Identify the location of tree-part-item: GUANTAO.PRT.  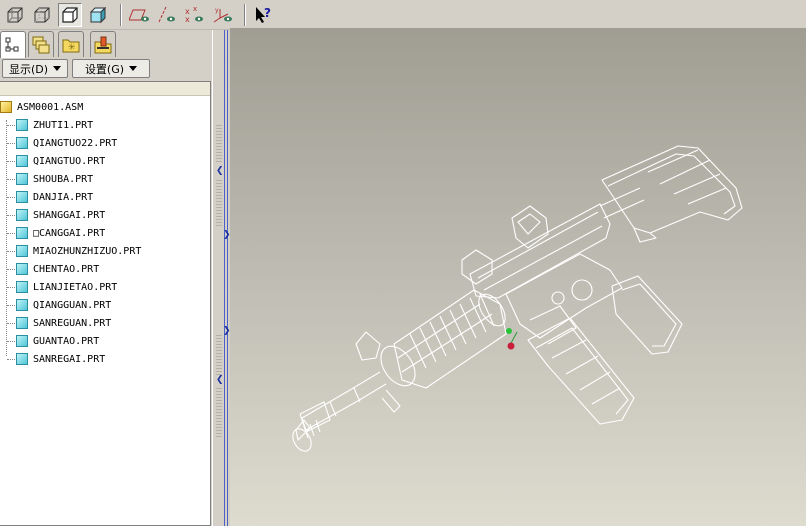
(57, 341).